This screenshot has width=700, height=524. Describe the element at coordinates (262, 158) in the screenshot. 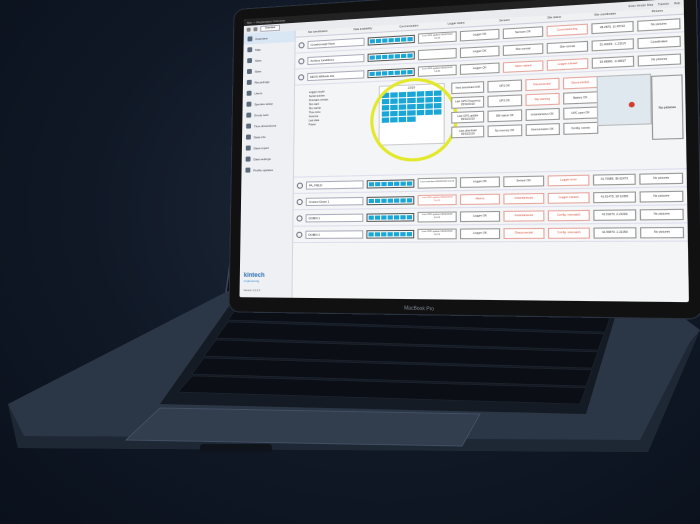

I see `sidebar-item-label: Data settings` at that location.